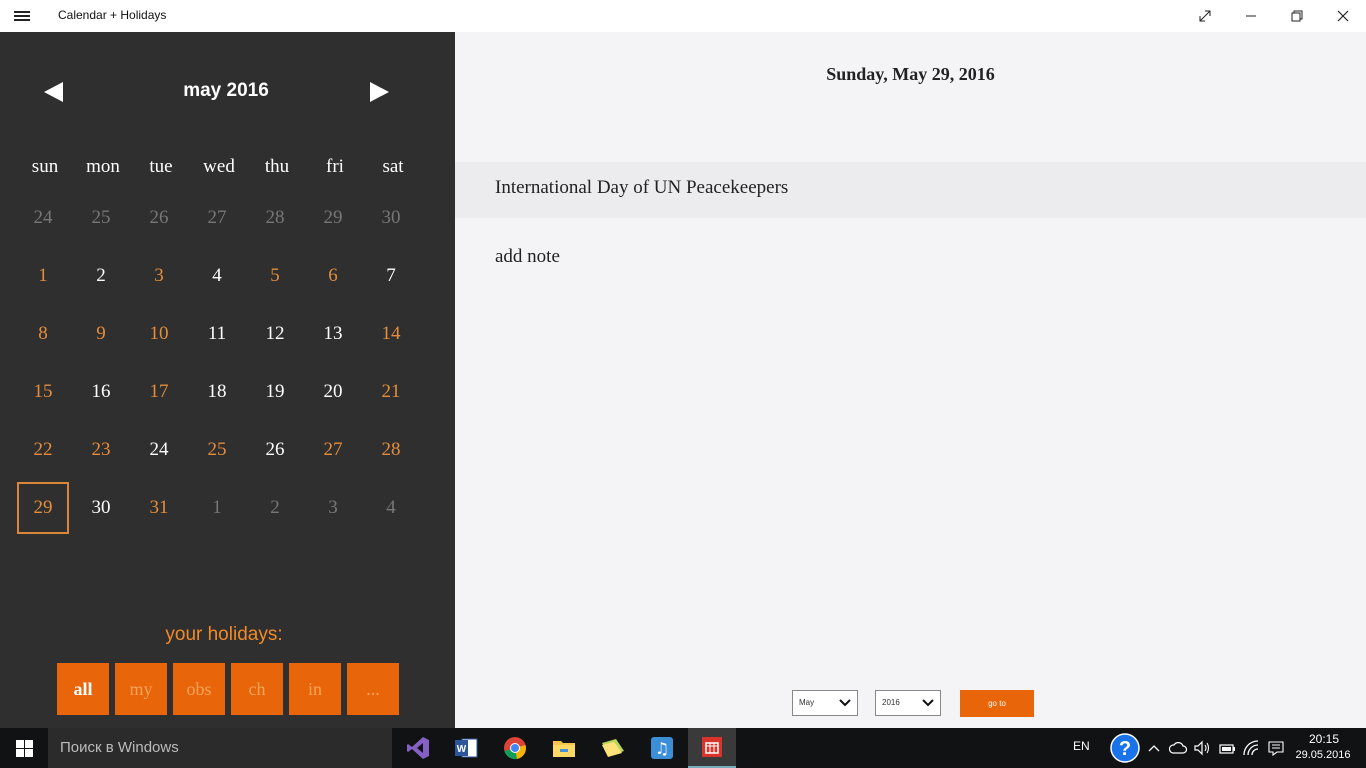  Describe the element at coordinates (217, 334) in the screenshot. I see `calendar-day: 11` at that location.